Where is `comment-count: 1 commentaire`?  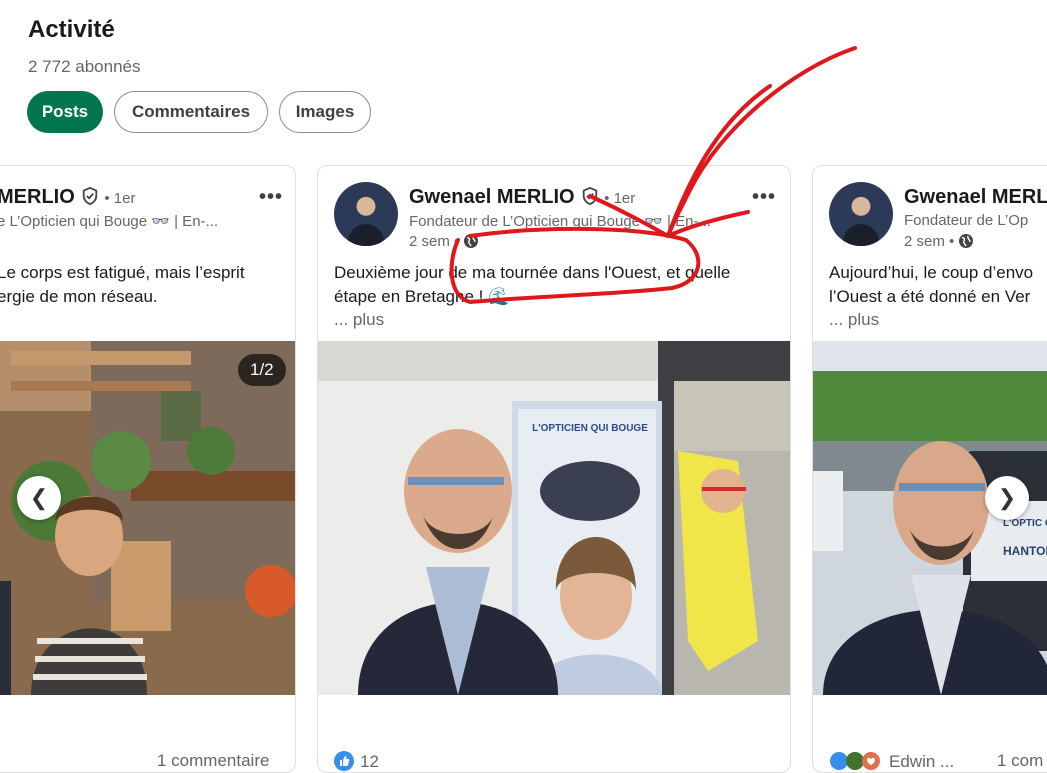
comment-count: 1 commentaire is located at coordinates (213, 761).